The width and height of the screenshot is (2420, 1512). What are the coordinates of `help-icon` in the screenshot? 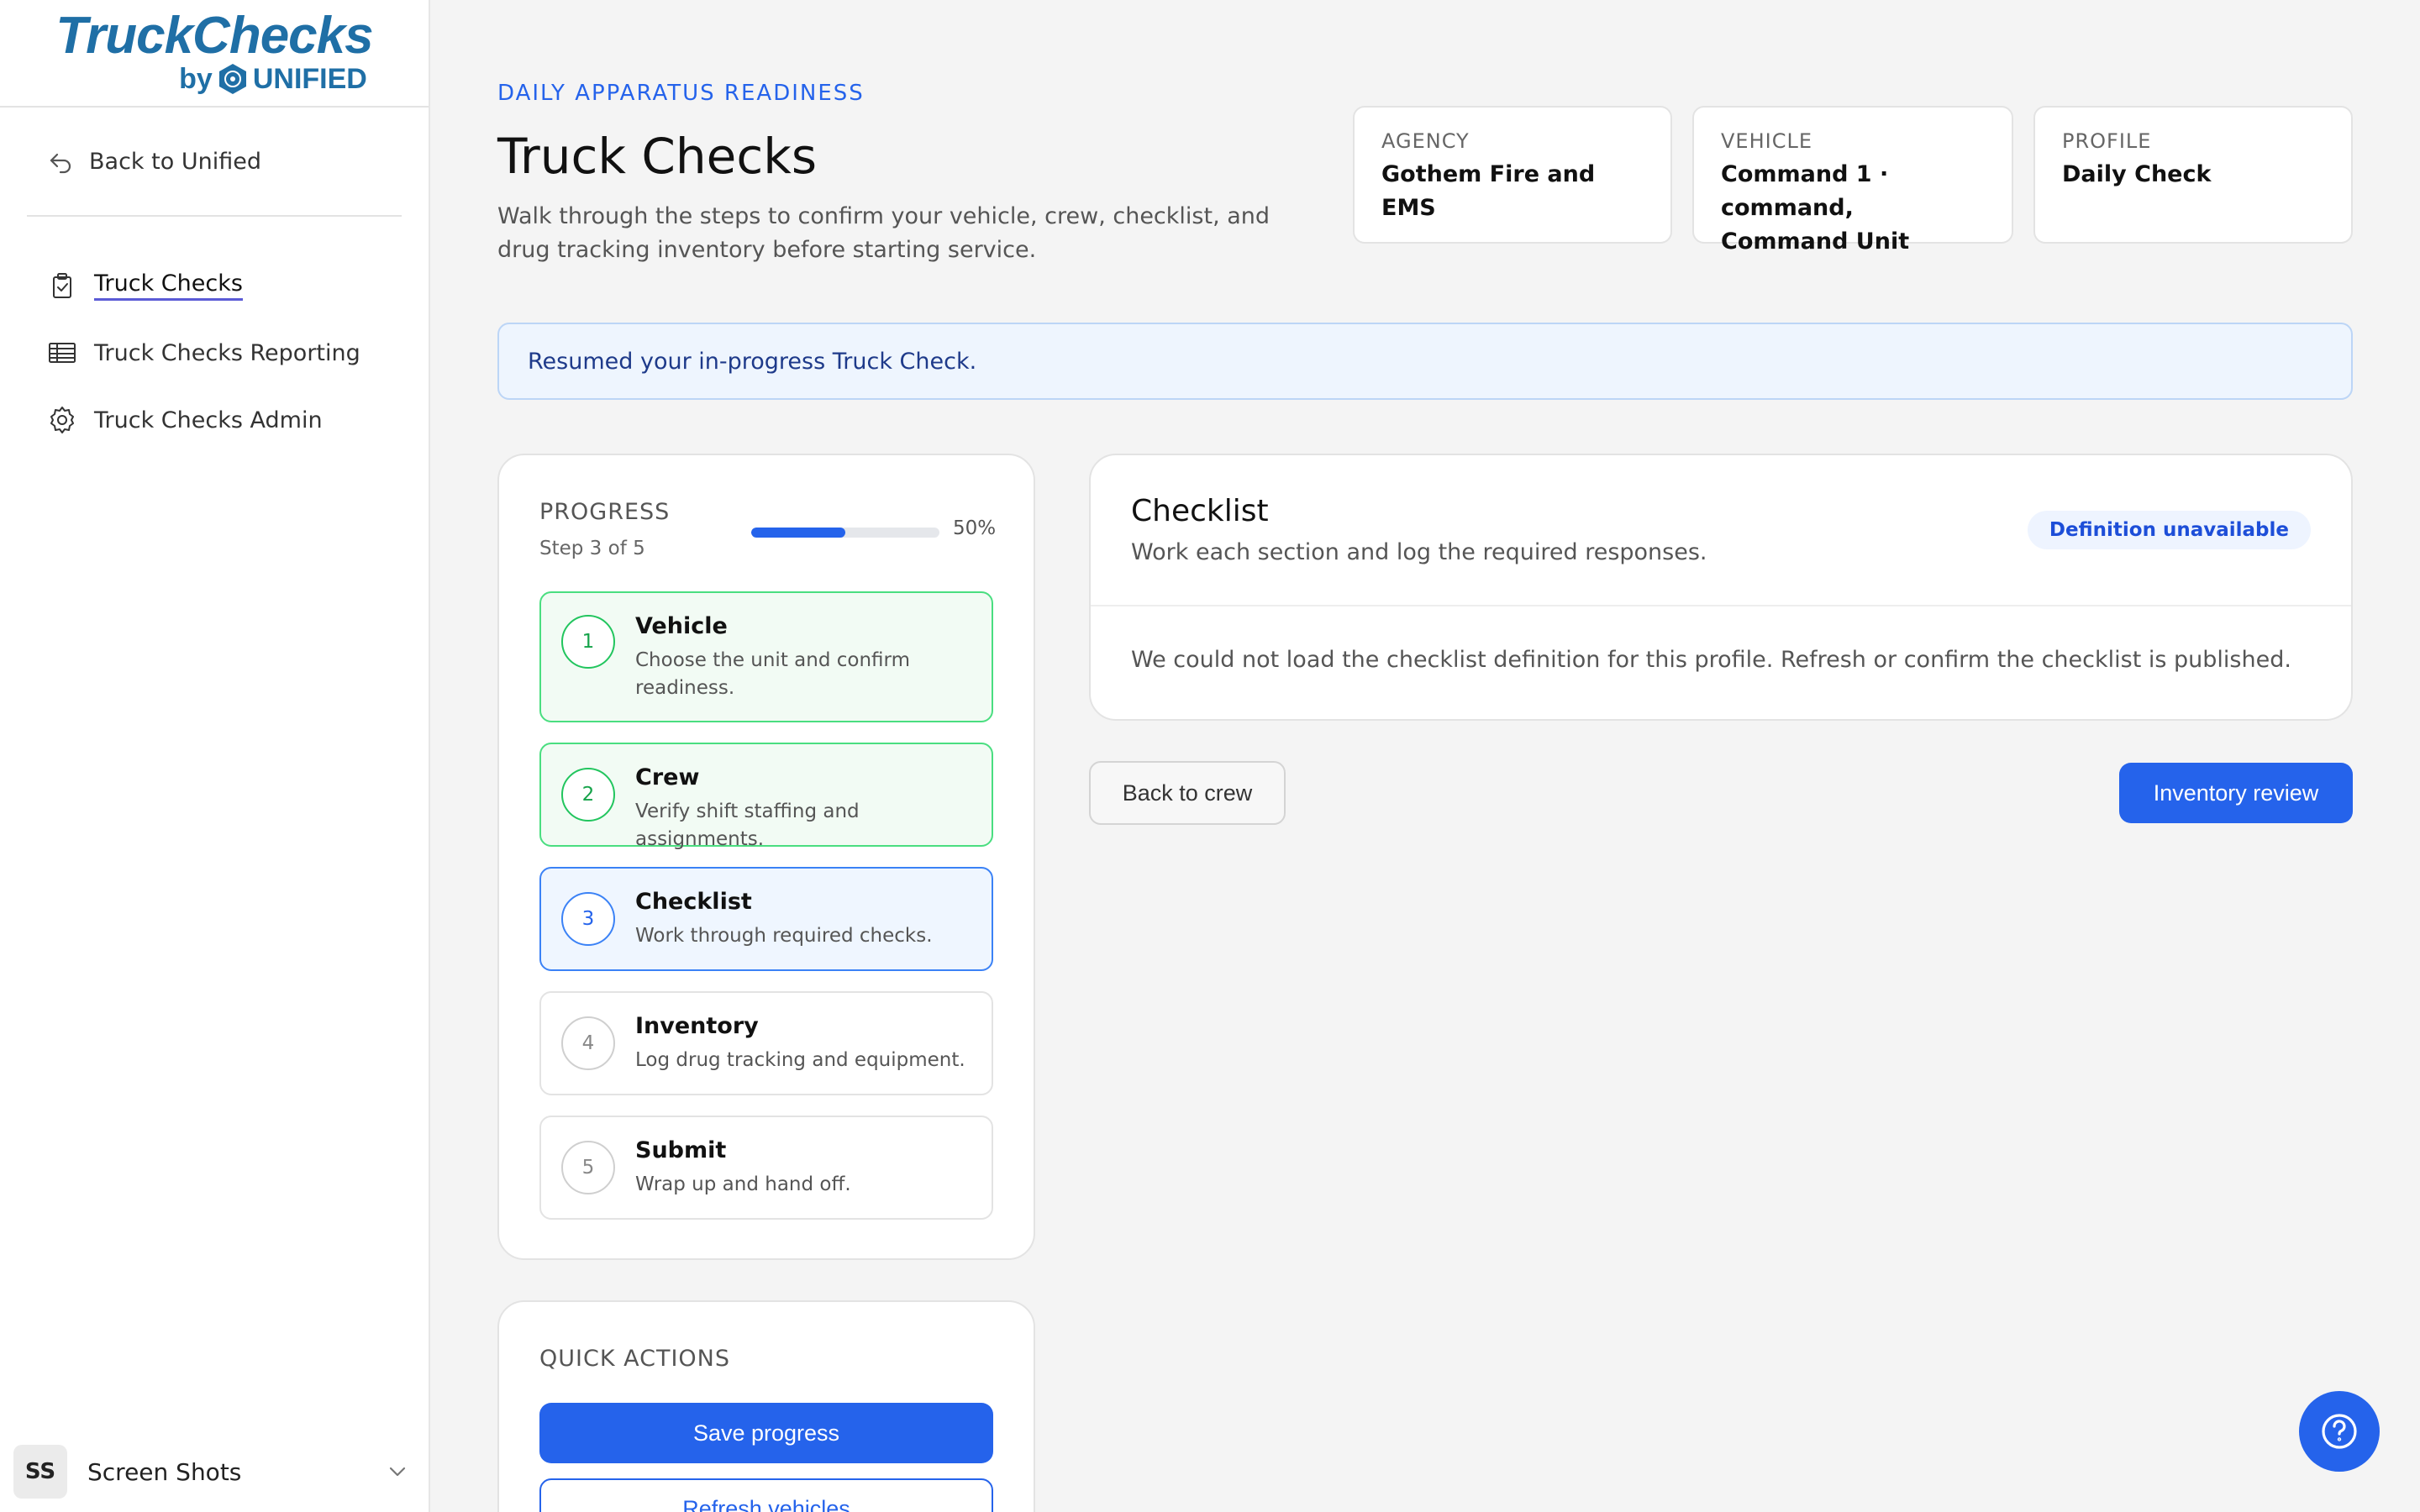 It's located at (2339, 1431).